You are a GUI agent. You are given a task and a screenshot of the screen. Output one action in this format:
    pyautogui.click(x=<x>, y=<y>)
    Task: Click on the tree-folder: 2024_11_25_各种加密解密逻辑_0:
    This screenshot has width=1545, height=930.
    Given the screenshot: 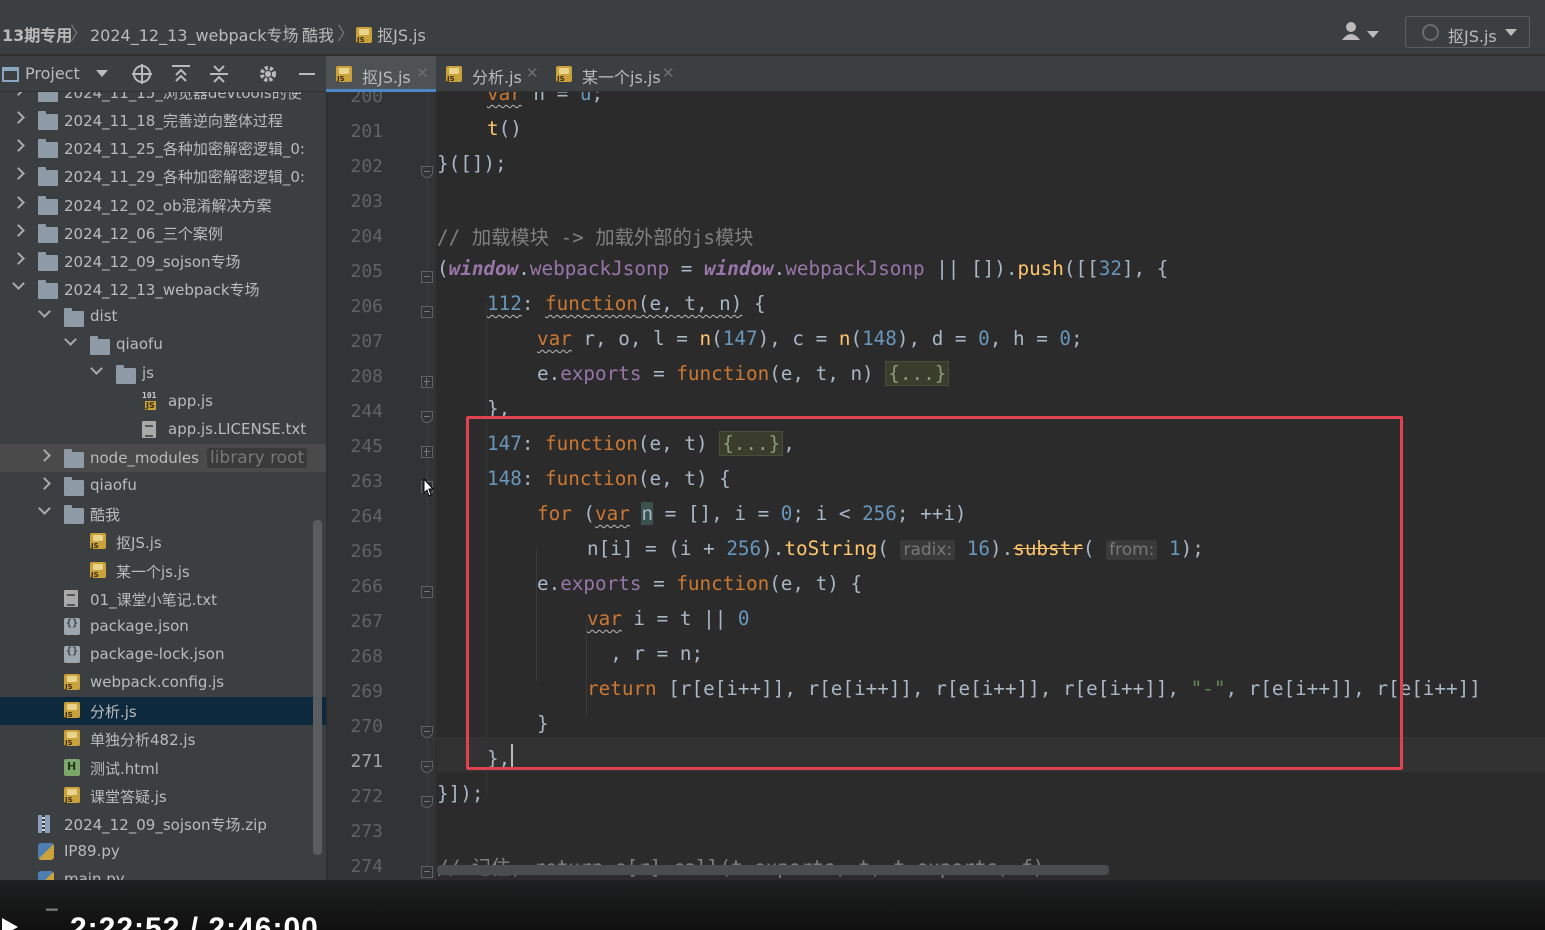 What is the action you would take?
    pyautogui.click(x=163, y=148)
    